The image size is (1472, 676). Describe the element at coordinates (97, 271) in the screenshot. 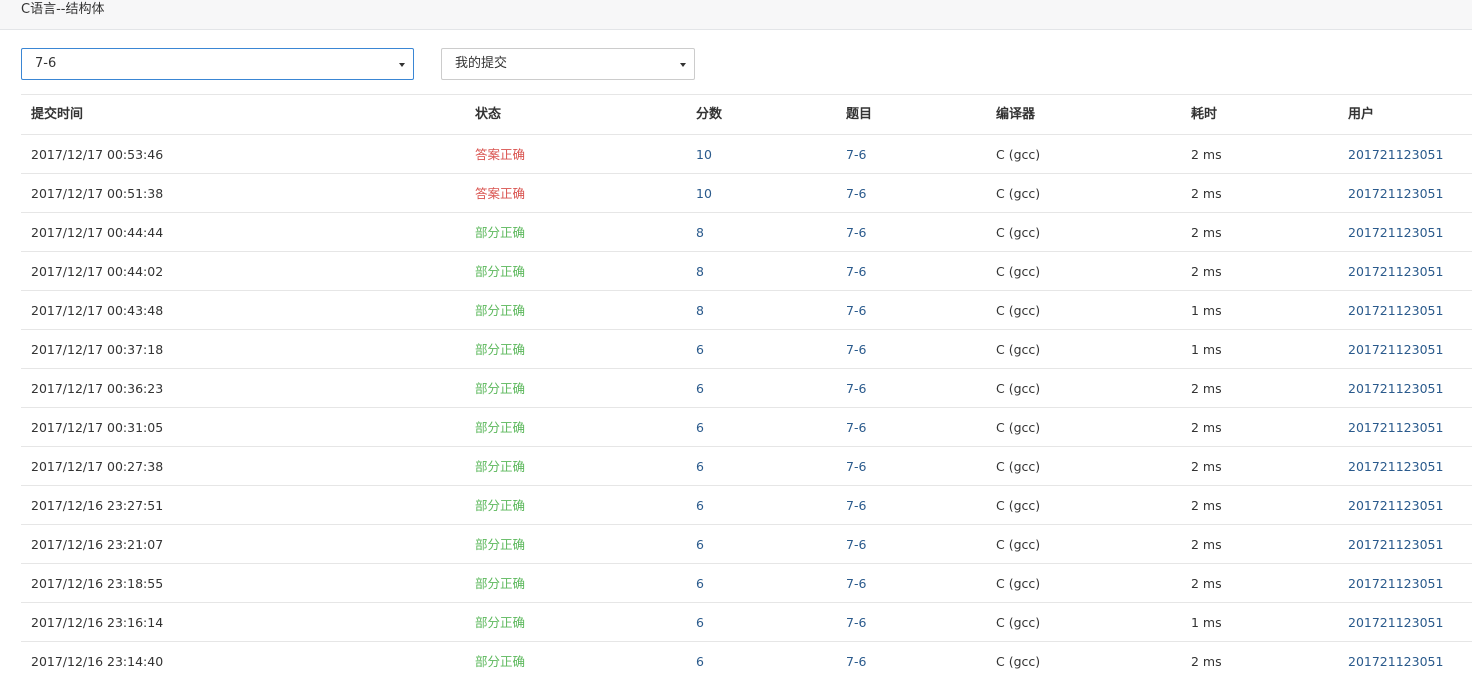

I see `submission-time: 2017/12/17 00:44:02` at that location.